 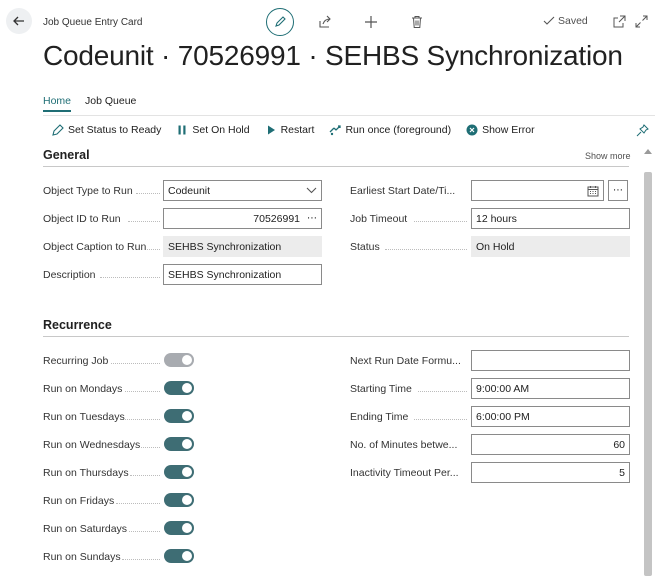 I want to click on ending-time-input: 6:00:00 PM, so click(x=550, y=416).